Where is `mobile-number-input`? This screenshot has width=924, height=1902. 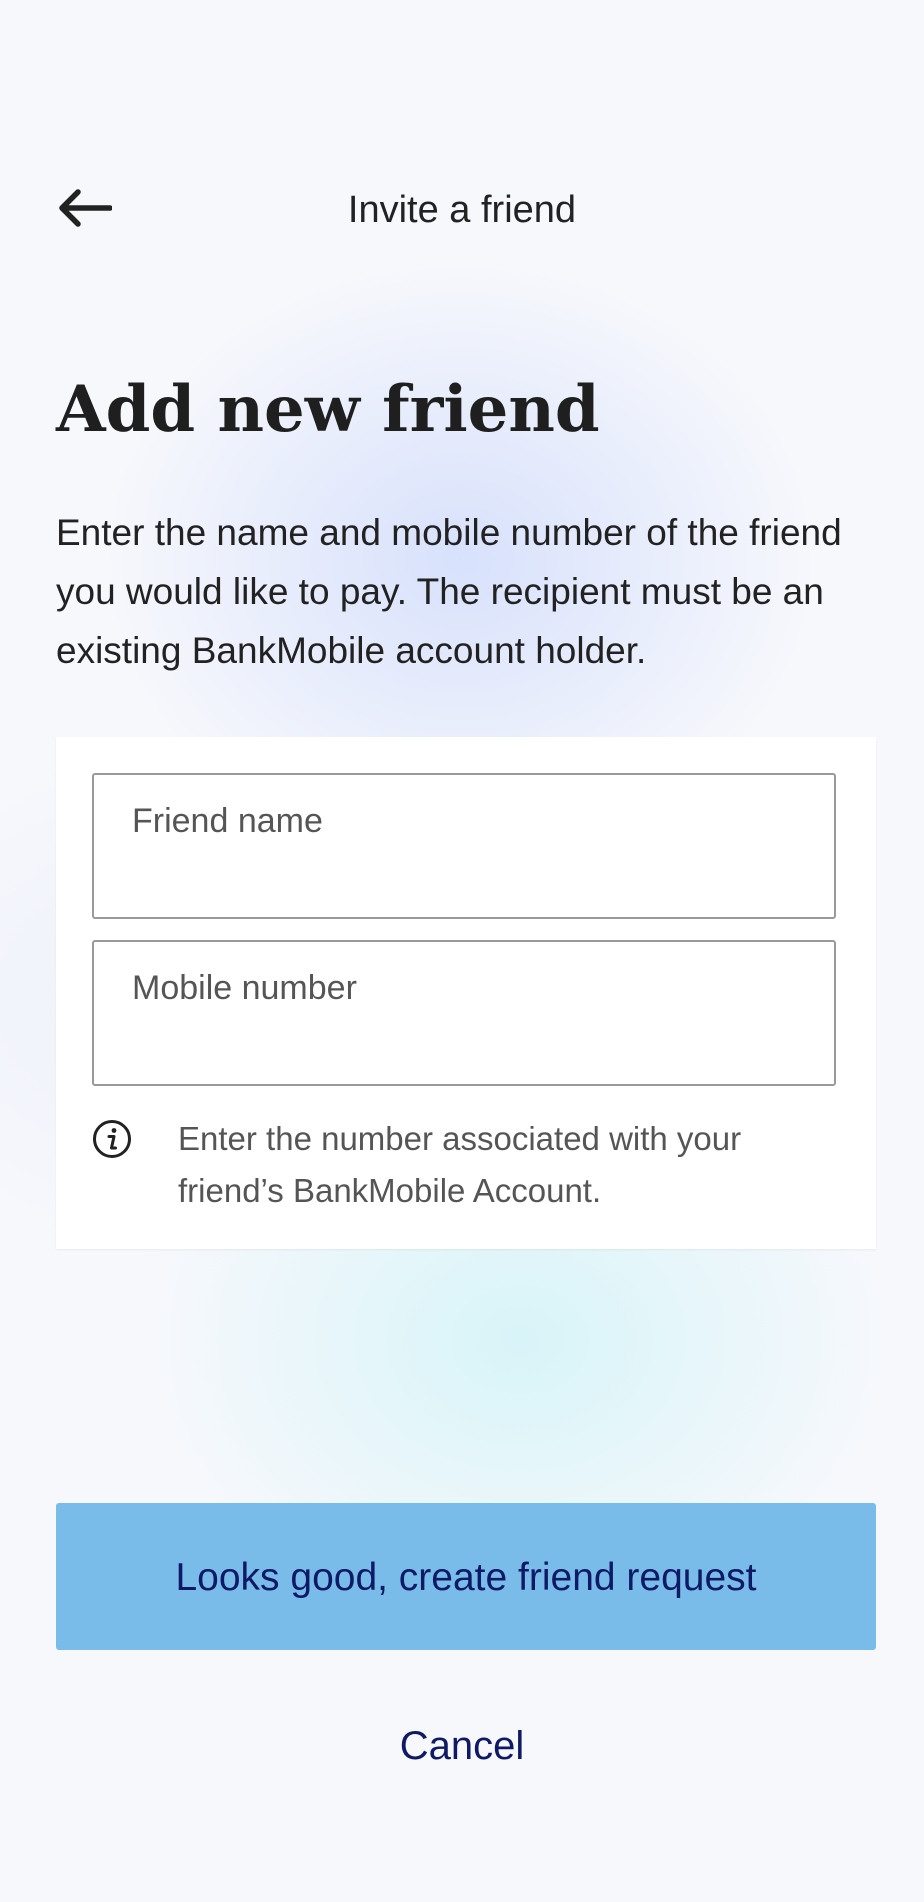 mobile-number-input is located at coordinates (464, 1044).